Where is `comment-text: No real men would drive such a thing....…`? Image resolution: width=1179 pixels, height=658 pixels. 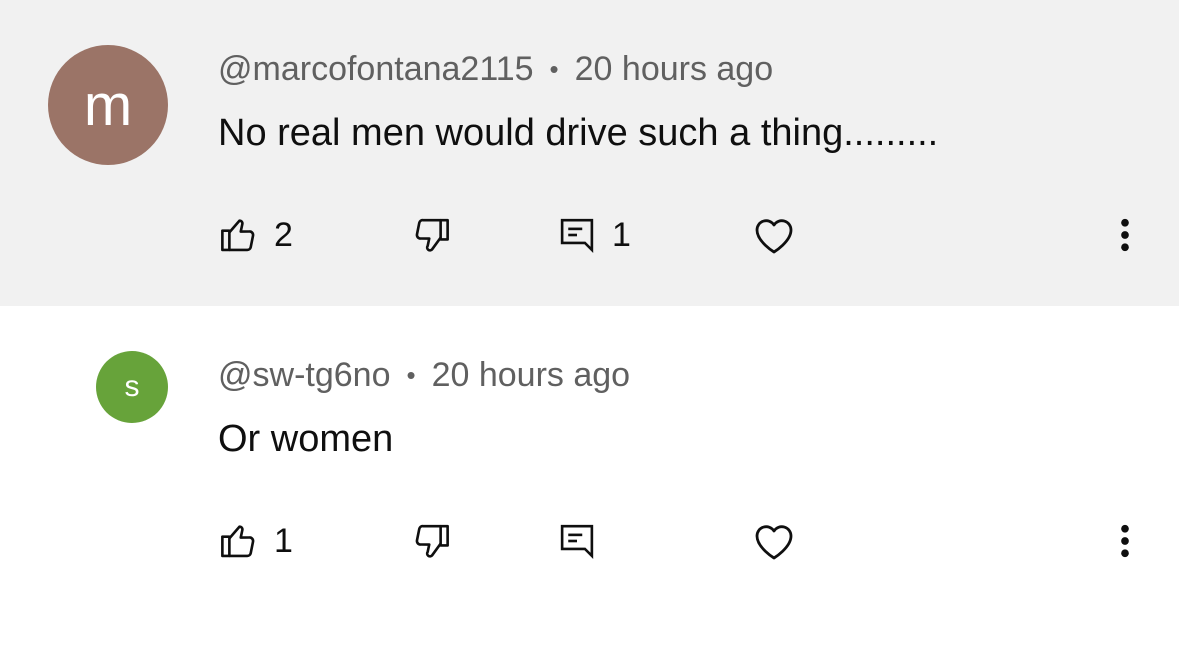
comment-text: No real men would drive such a thing....… is located at coordinates (578, 133).